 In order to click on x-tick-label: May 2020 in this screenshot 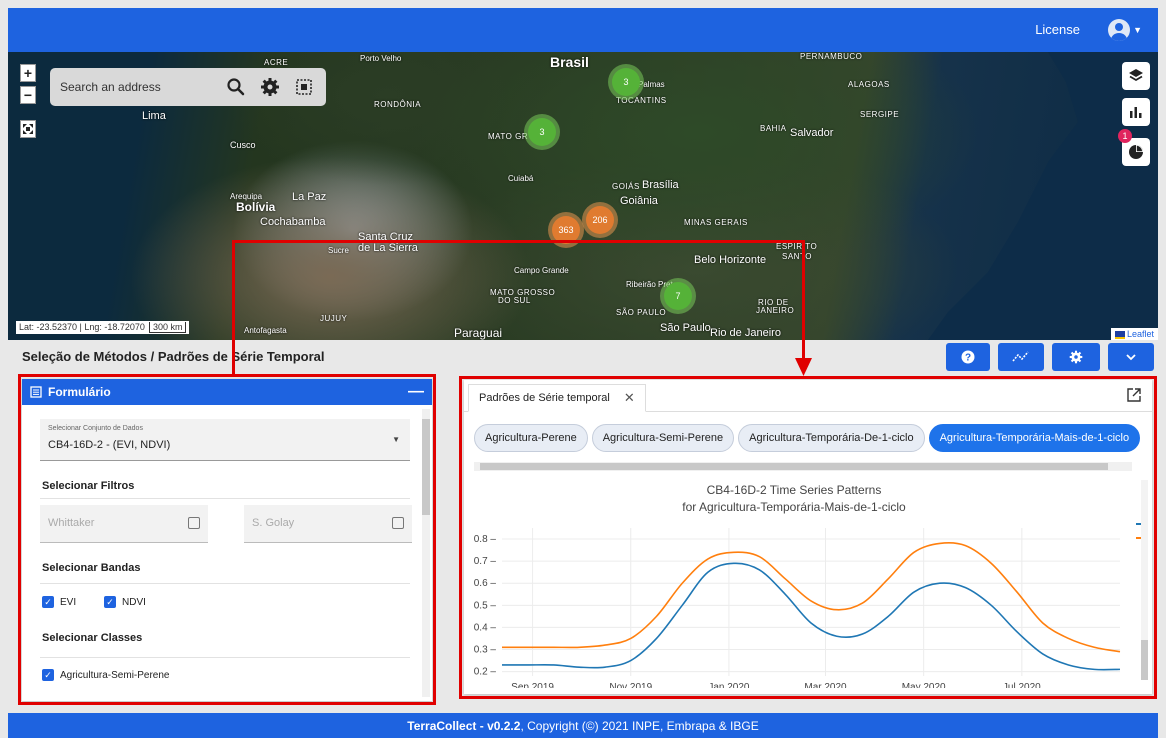, I will do `click(924, 685)`.